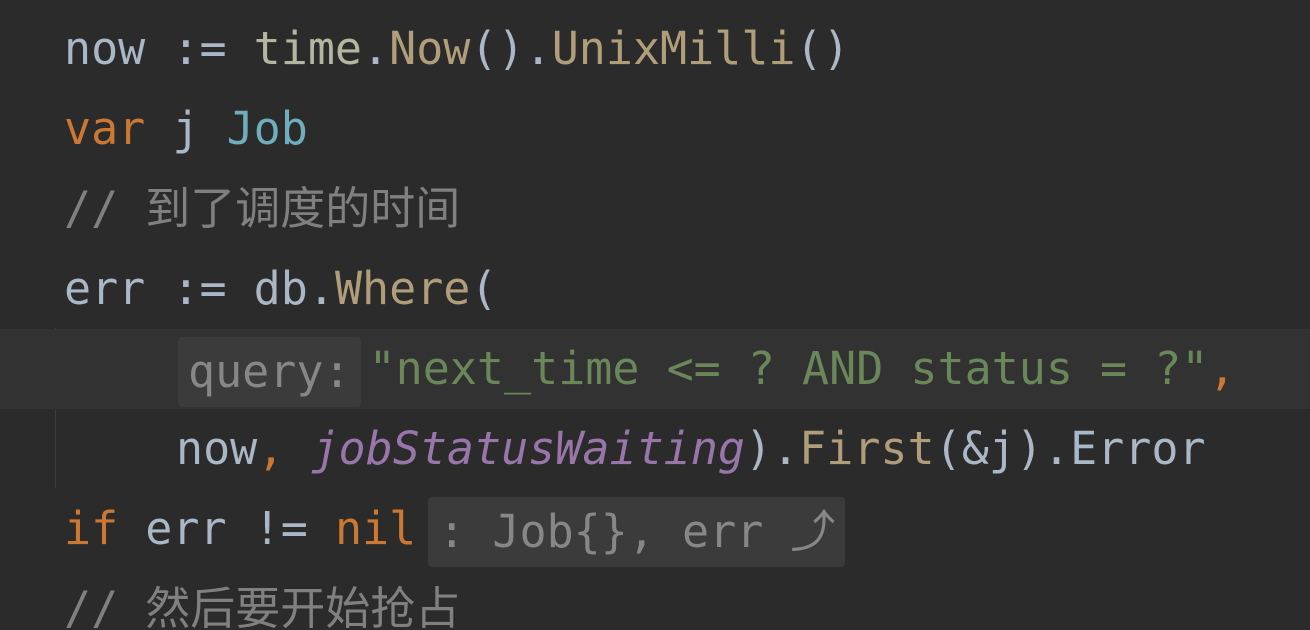  I want to click on keyword-var: var, so click(105, 128).